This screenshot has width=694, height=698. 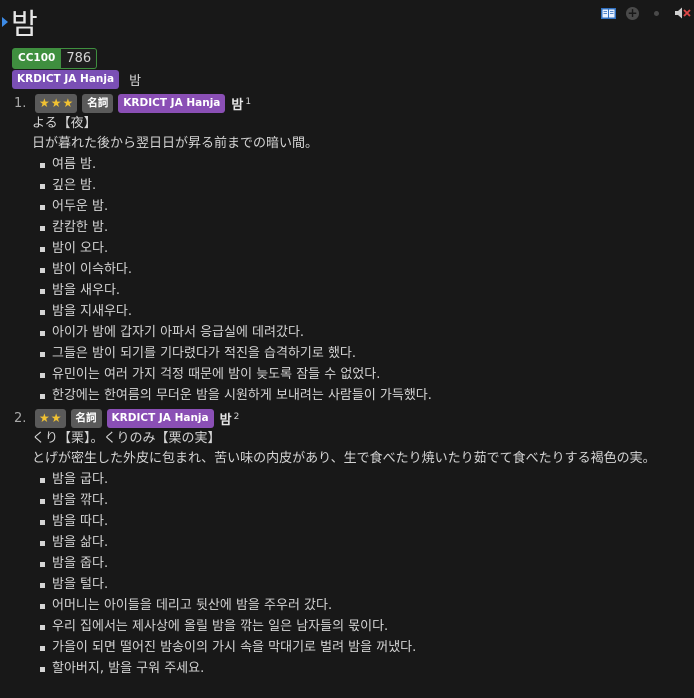 I want to click on example-item: 가을이 되면 떨어진 밤송이의 가시 속을 막대기로 벌려 밤을 꺼냈다., so click(x=360, y=647).